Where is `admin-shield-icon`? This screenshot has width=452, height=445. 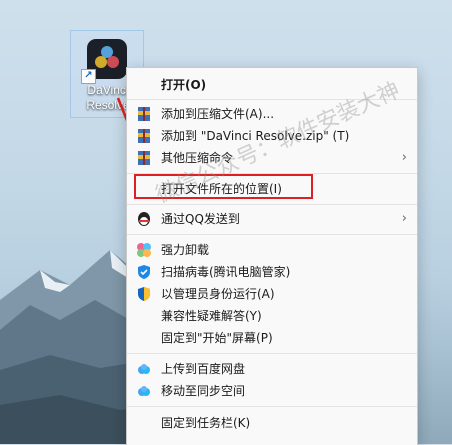
admin-shield-icon is located at coordinates (144, 294).